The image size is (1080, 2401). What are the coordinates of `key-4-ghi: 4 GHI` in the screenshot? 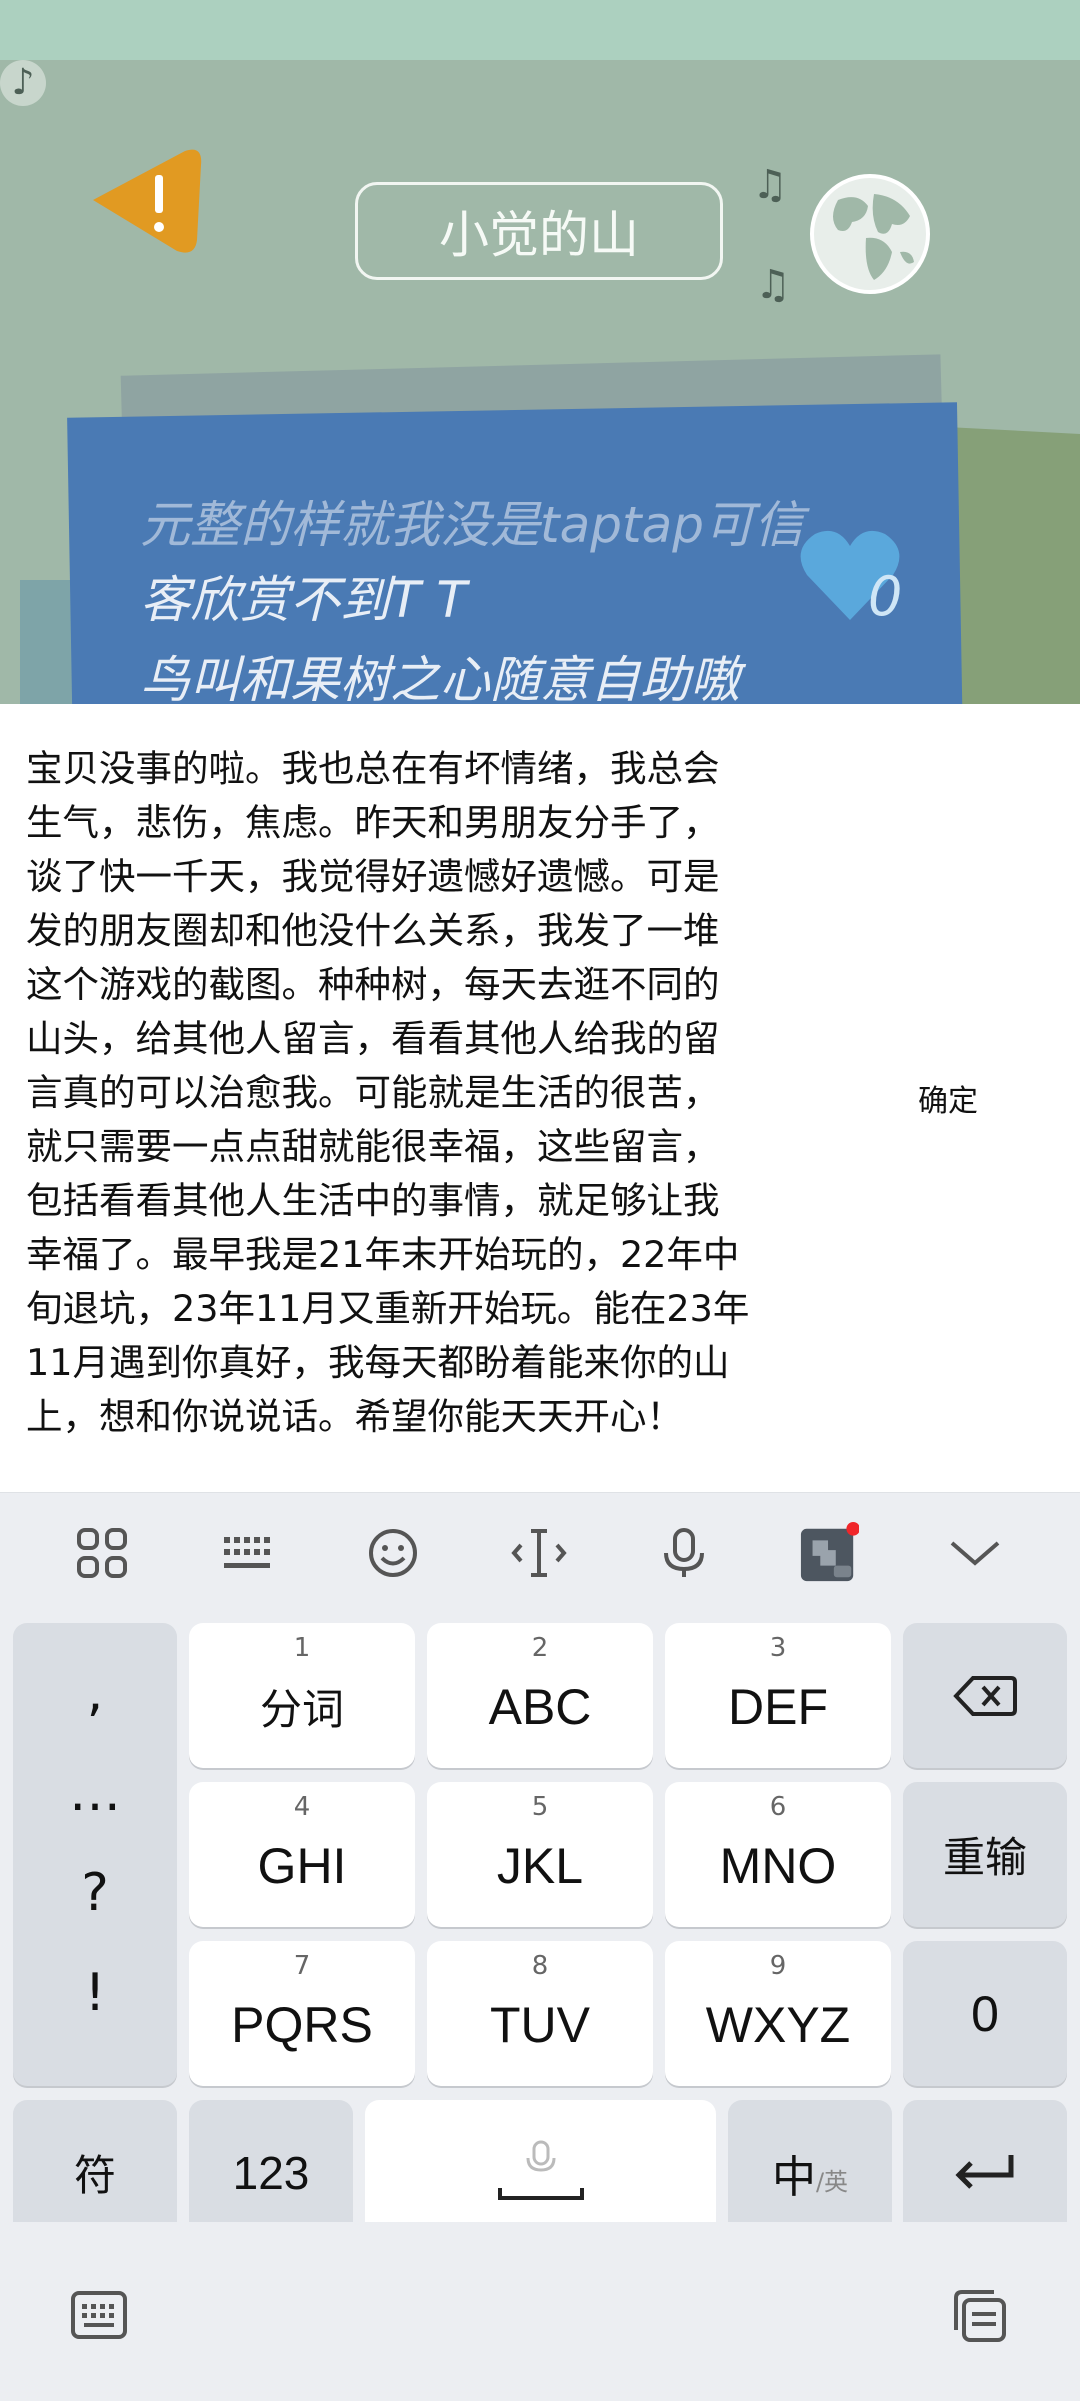 It's located at (302, 1854).